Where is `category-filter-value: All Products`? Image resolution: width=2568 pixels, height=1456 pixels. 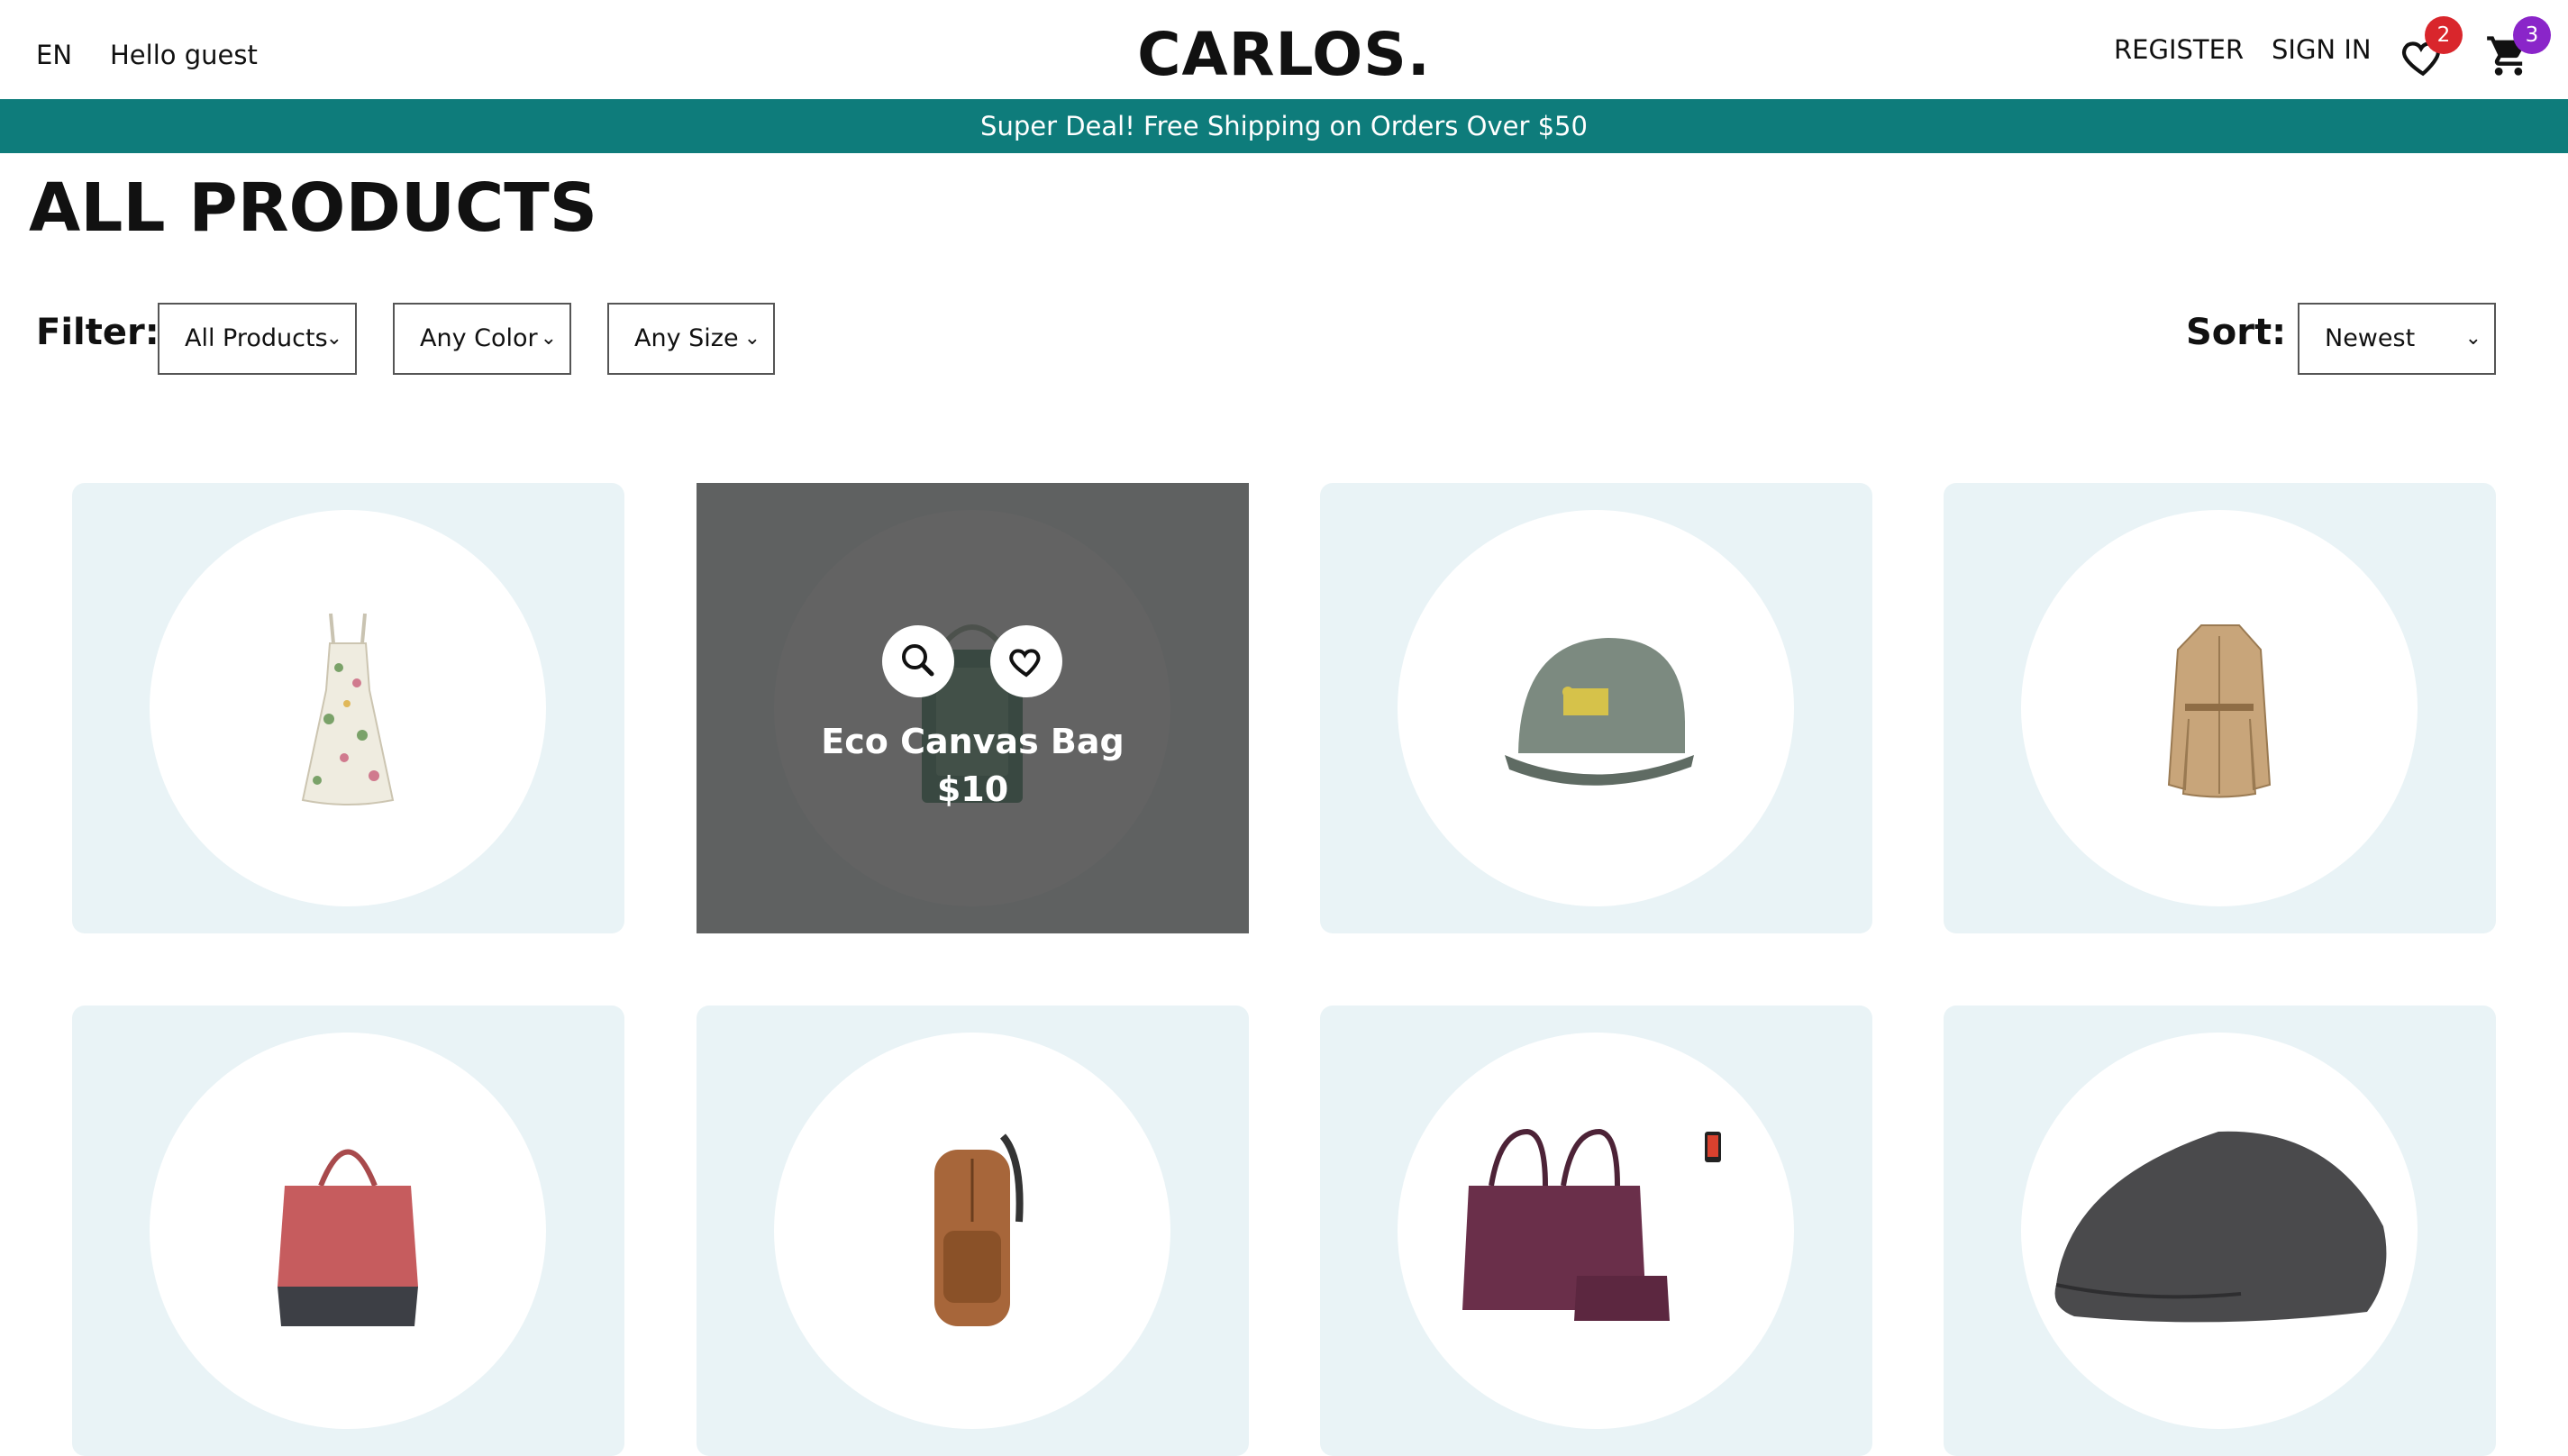 category-filter-value: All Products is located at coordinates (256, 338).